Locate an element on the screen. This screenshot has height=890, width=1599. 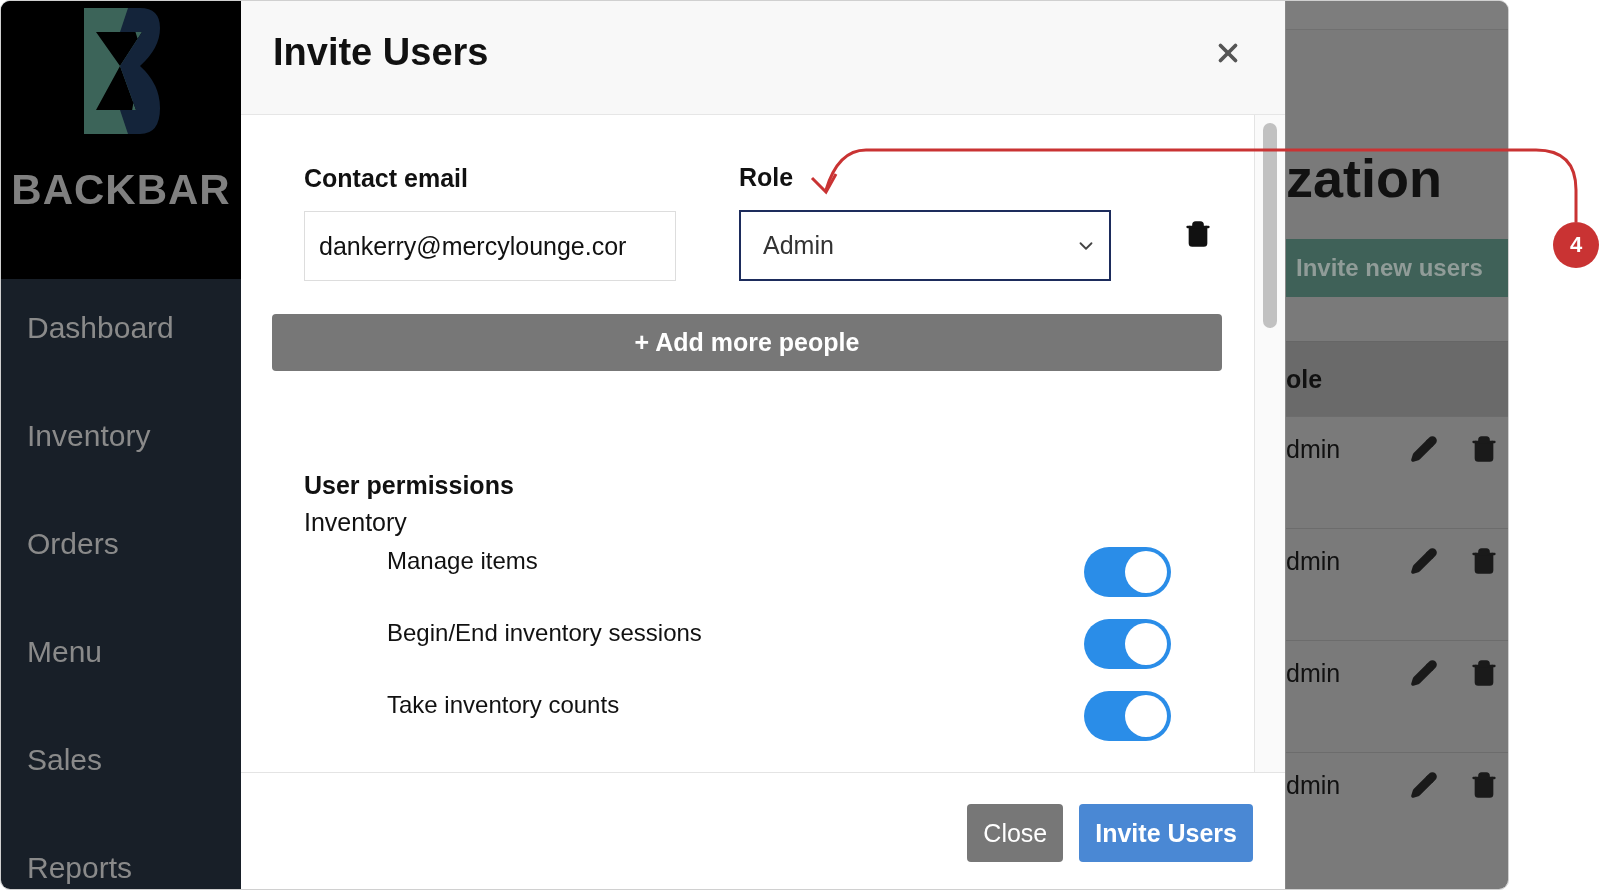
nav-link: Inventory is located at coordinates (89, 436).